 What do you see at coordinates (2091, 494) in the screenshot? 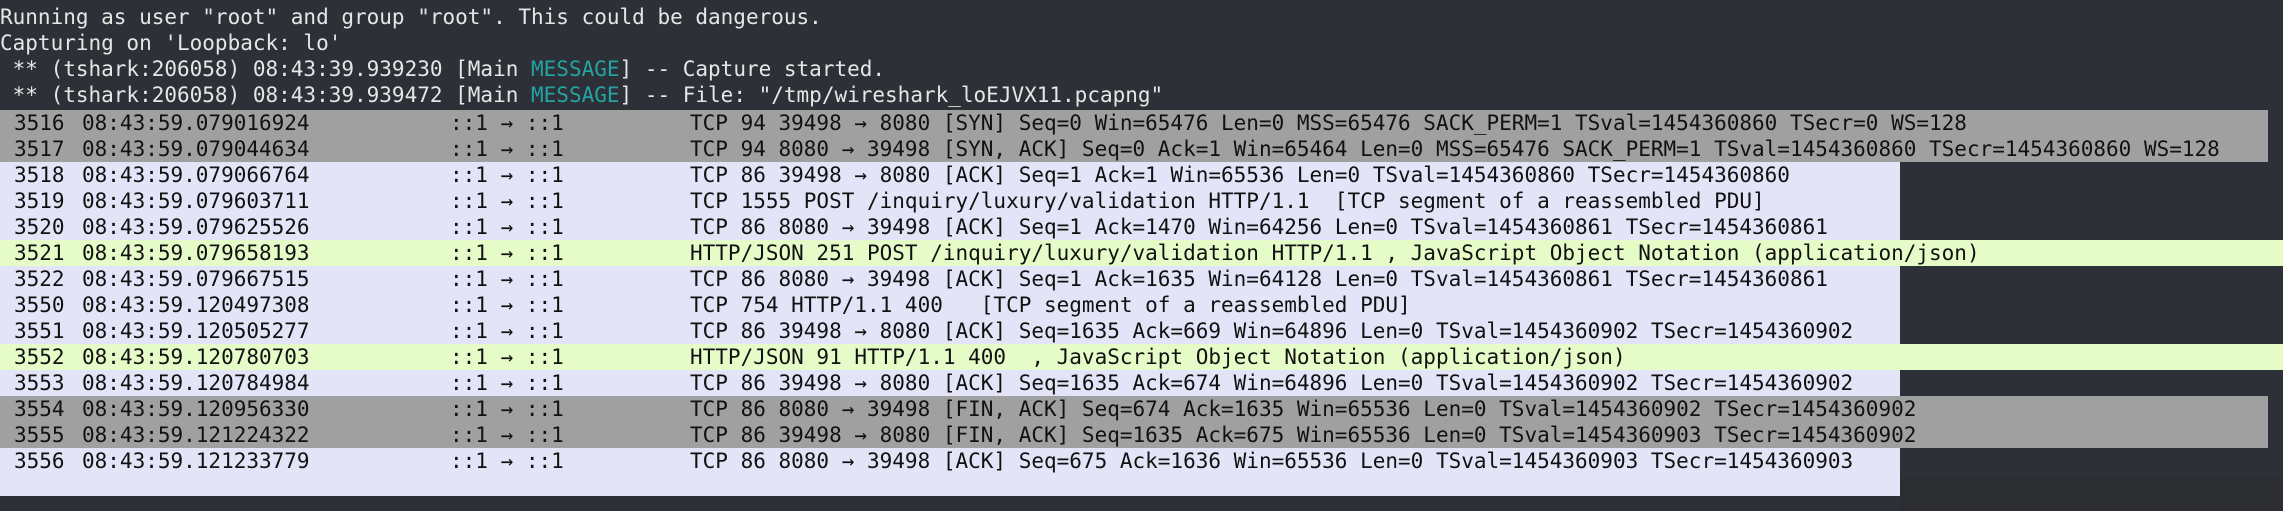
I see `background-status-bar` at bounding box center [2091, 494].